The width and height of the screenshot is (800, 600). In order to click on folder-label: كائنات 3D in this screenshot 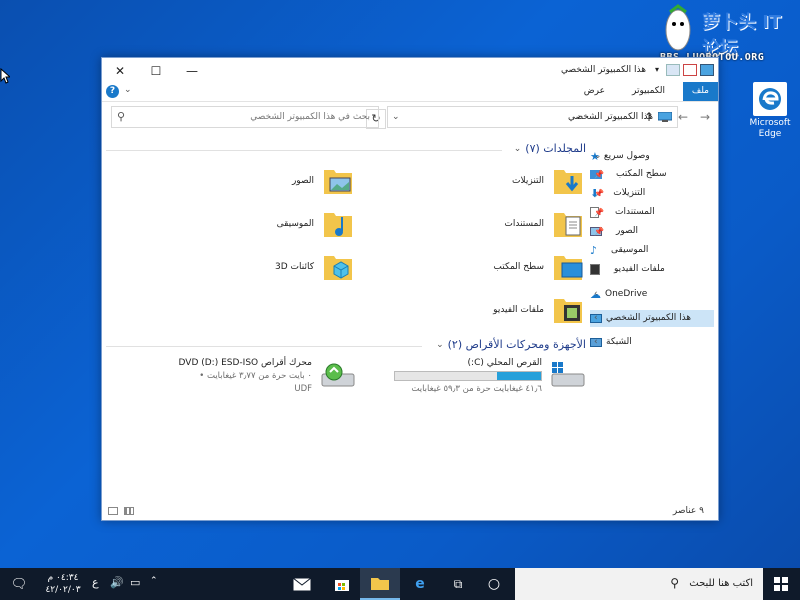, I will do `click(294, 267)`.